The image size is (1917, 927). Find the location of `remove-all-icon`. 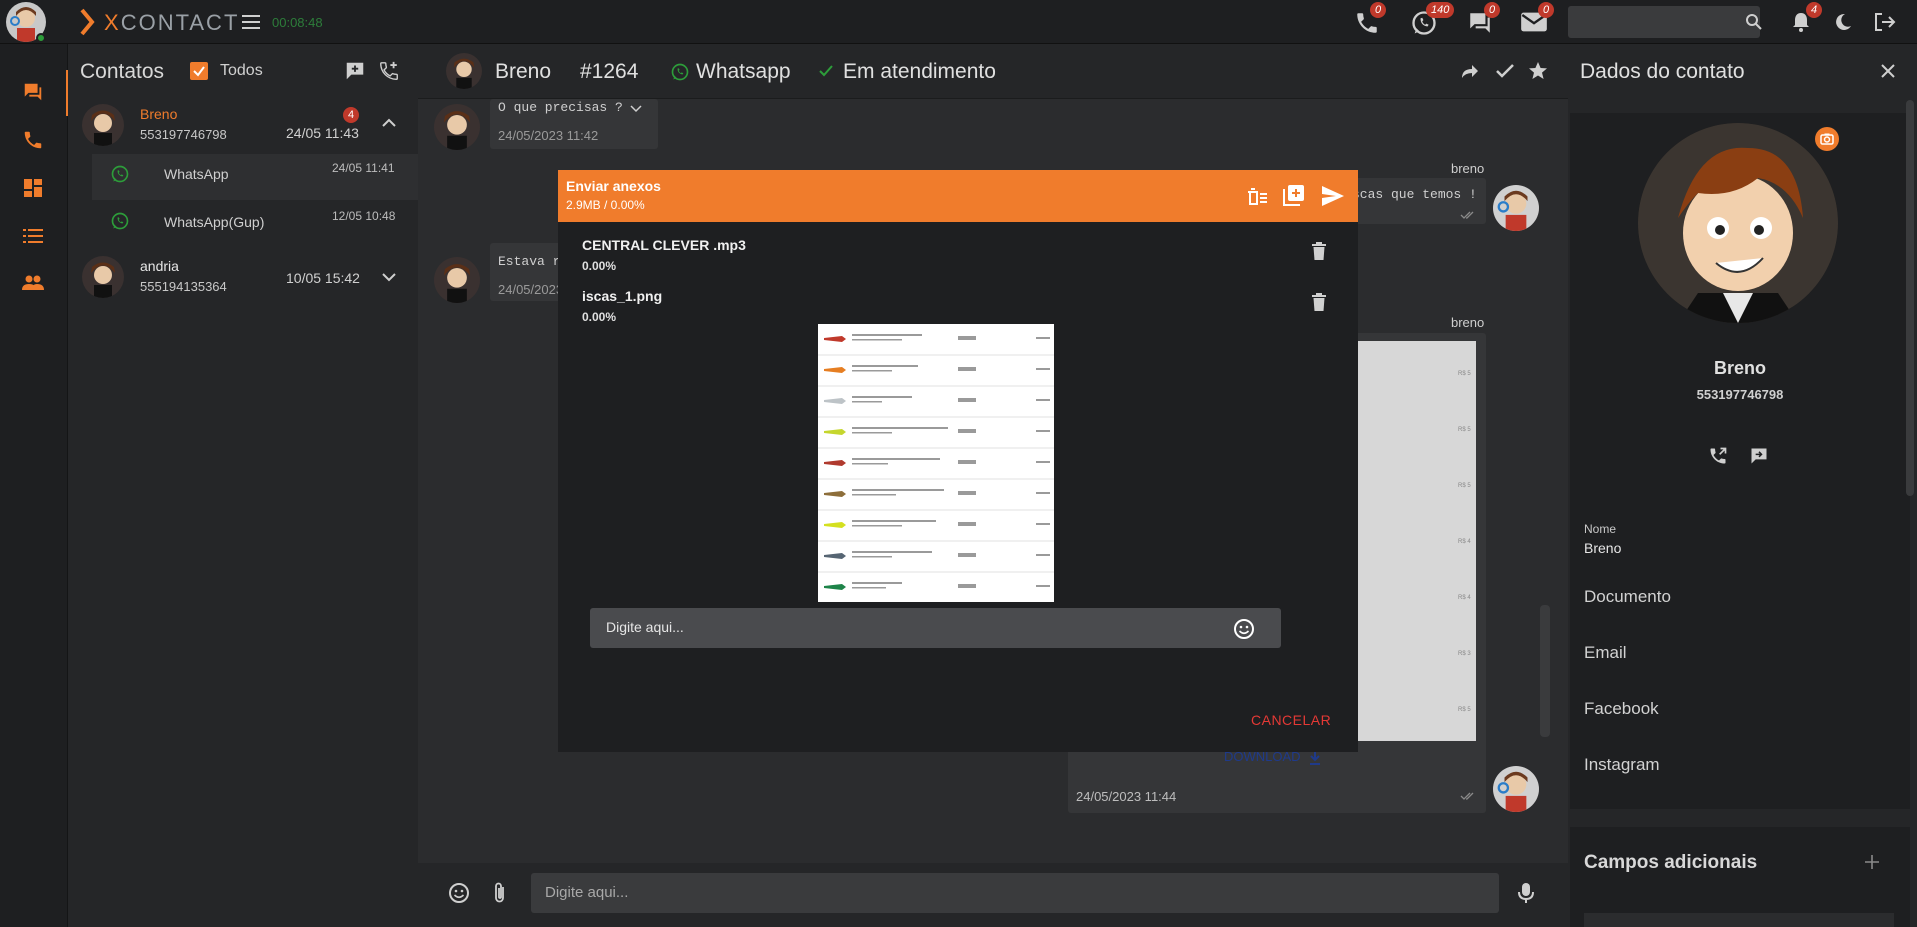

remove-all-icon is located at coordinates (1257, 196).